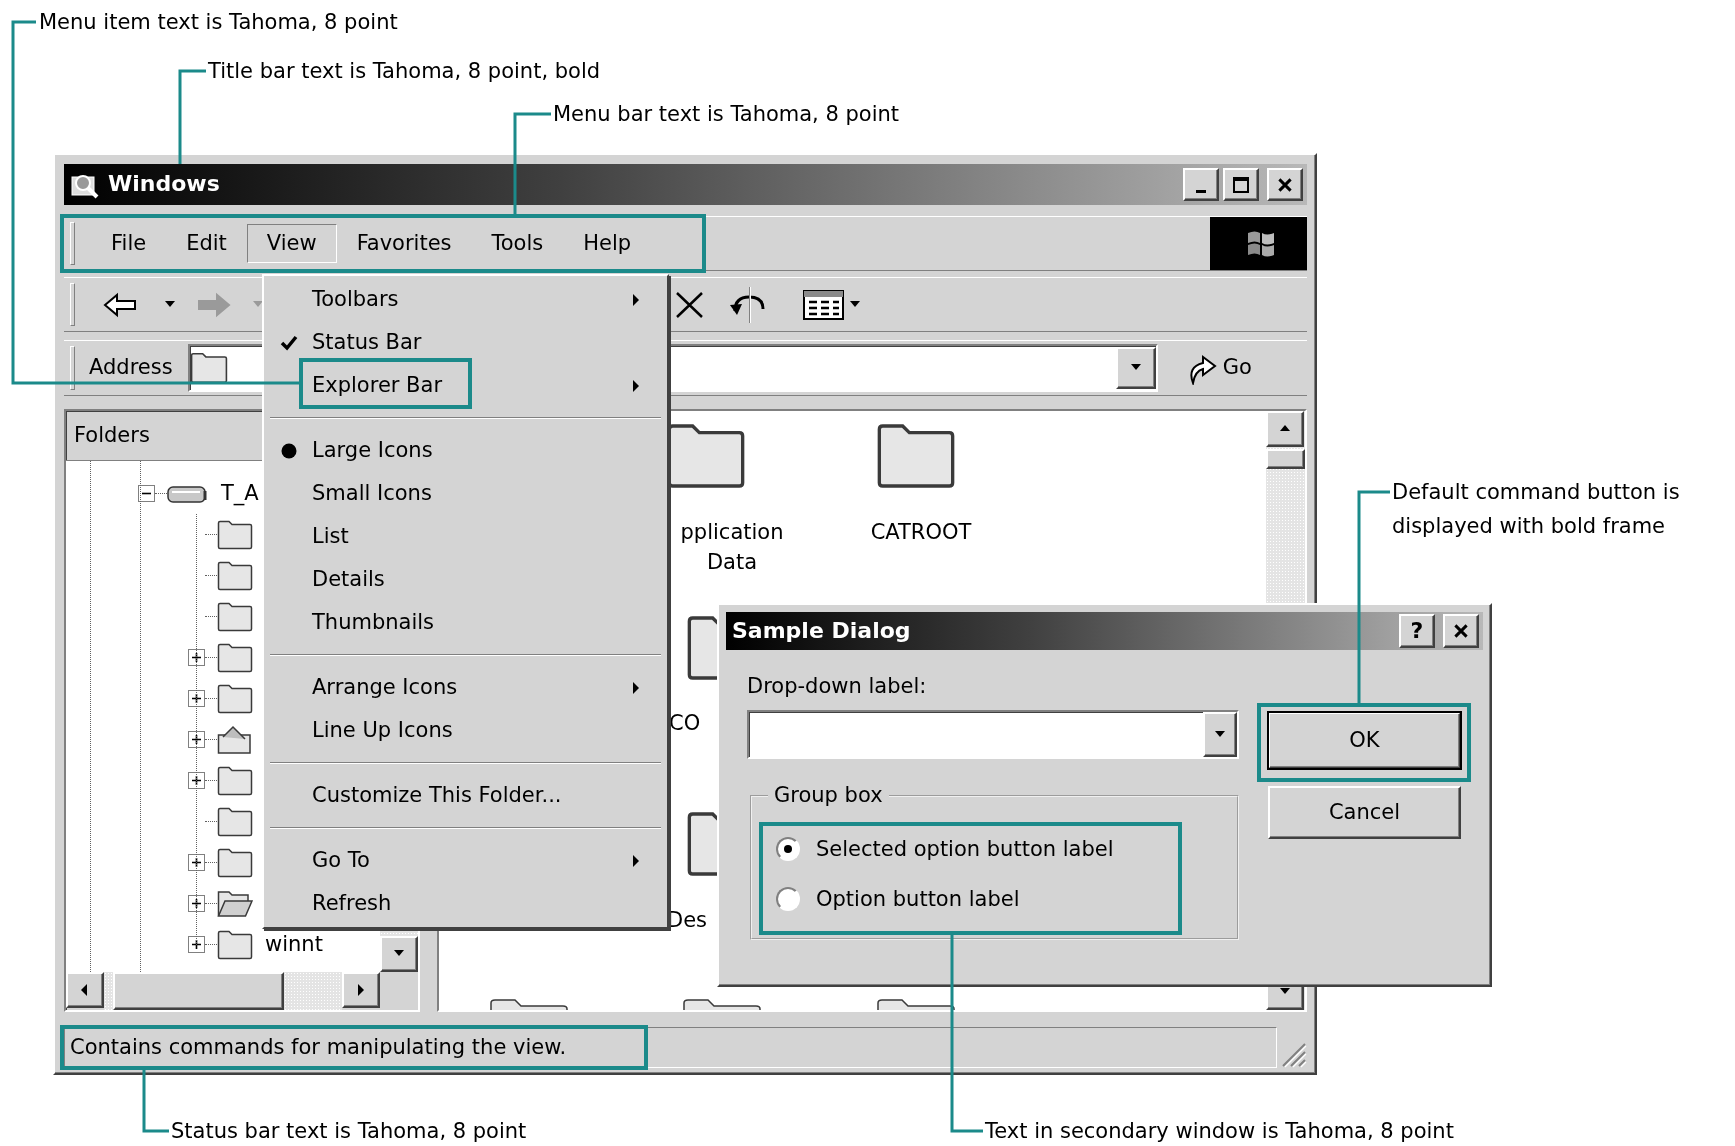  Describe the element at coordinates (517, 243) in the screenshot. I see `menu-item: Tools` at that location.